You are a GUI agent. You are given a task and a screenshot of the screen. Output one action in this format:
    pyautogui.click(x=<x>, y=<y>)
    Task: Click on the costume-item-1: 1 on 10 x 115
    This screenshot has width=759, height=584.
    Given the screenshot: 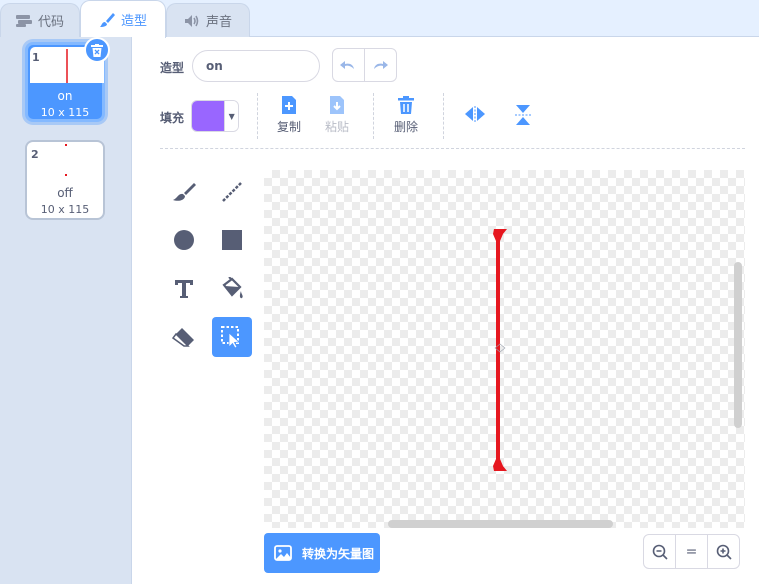 What is the action you would take?
    pyautogui.click(x=67, y=79)
    